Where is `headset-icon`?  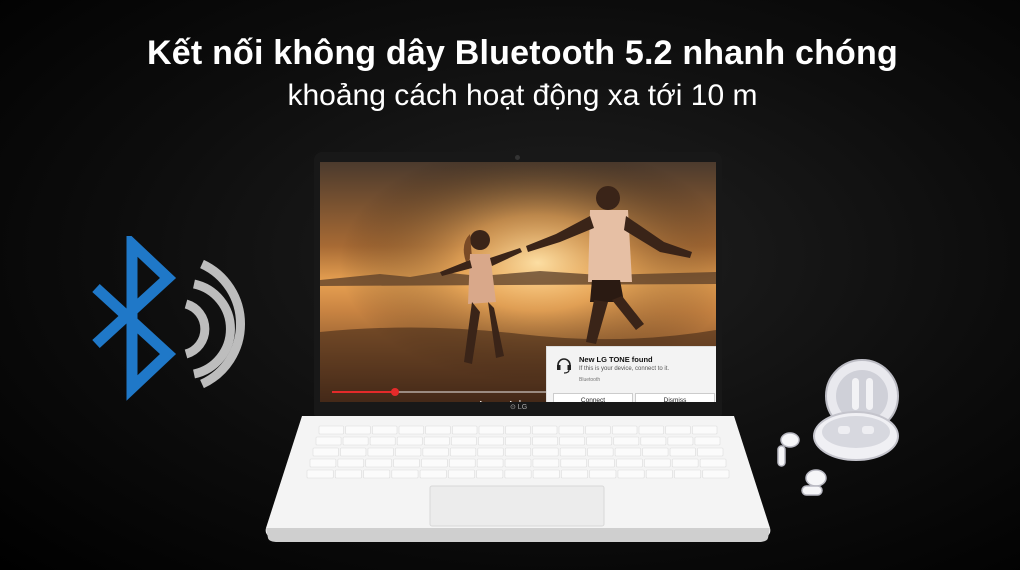
headset-icon is located at coordinates (564, 366).